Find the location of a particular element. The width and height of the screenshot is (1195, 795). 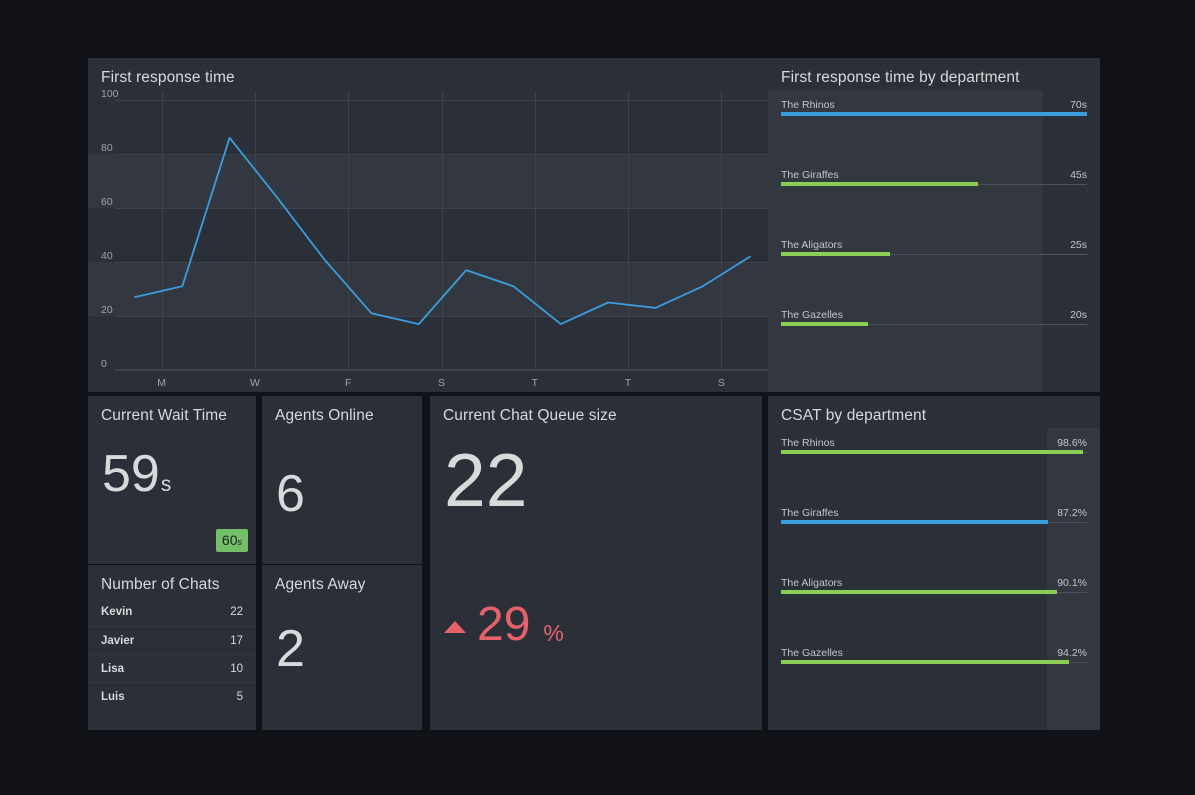

panel-agents-online: Agents Online 6 is located at coordinates (342, 480).